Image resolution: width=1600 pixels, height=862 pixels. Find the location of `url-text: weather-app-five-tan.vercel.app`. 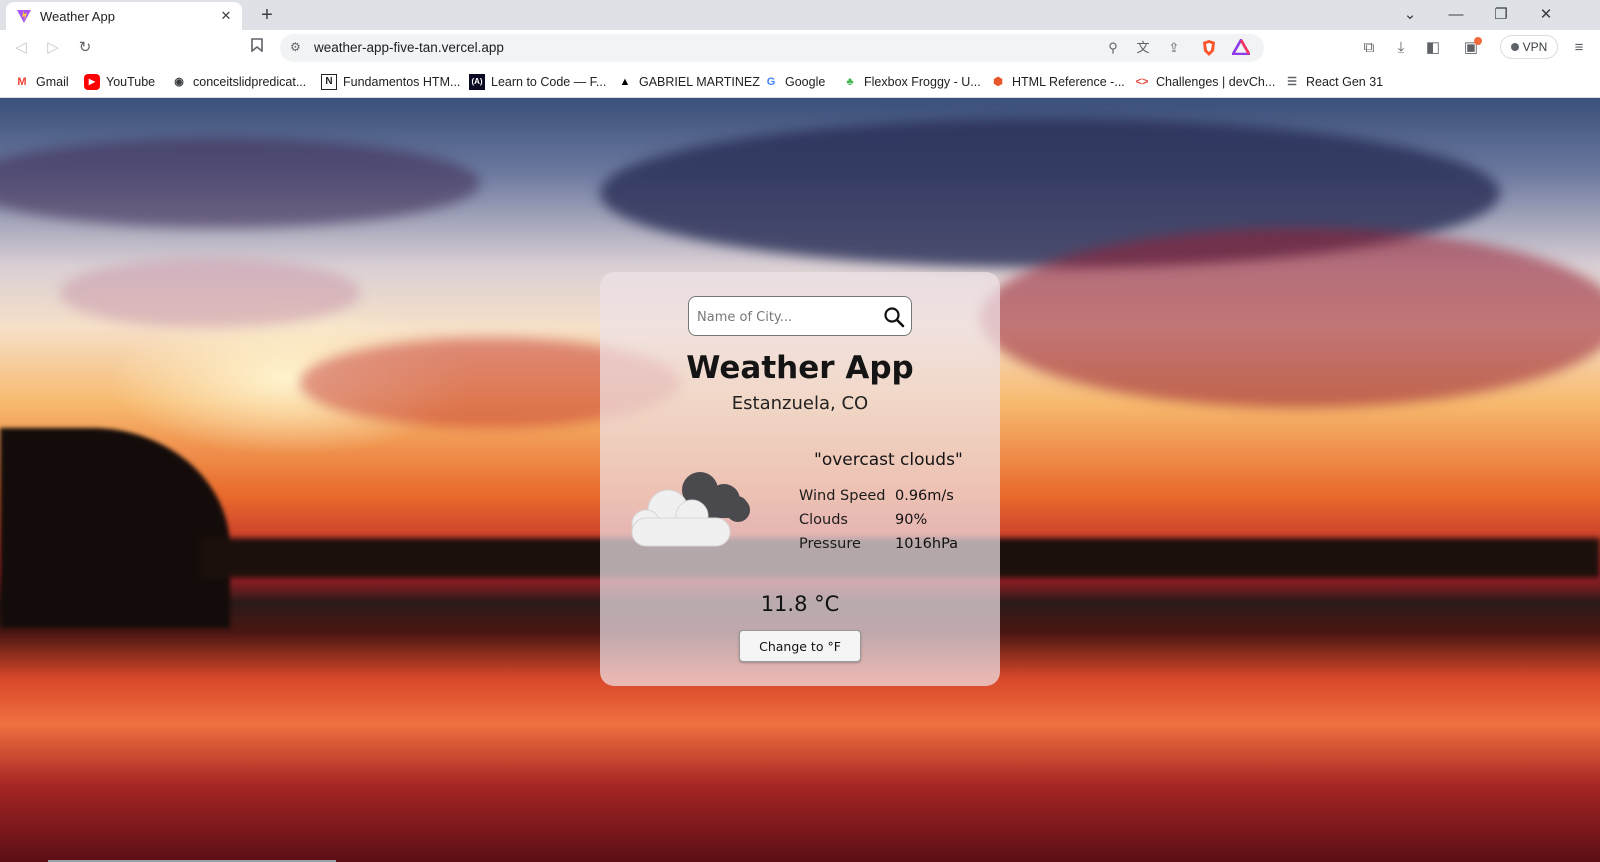

url-text: weather-app-five-tan.vercel.app is located at coordinates (409, 47).